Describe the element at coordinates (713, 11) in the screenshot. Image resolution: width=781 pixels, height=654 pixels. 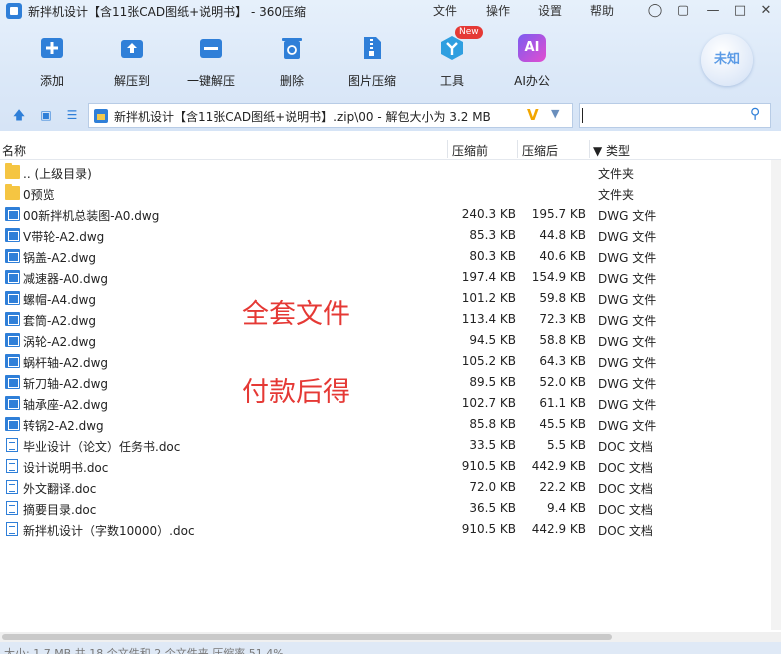
I see `minimize-icon: —` at that location.